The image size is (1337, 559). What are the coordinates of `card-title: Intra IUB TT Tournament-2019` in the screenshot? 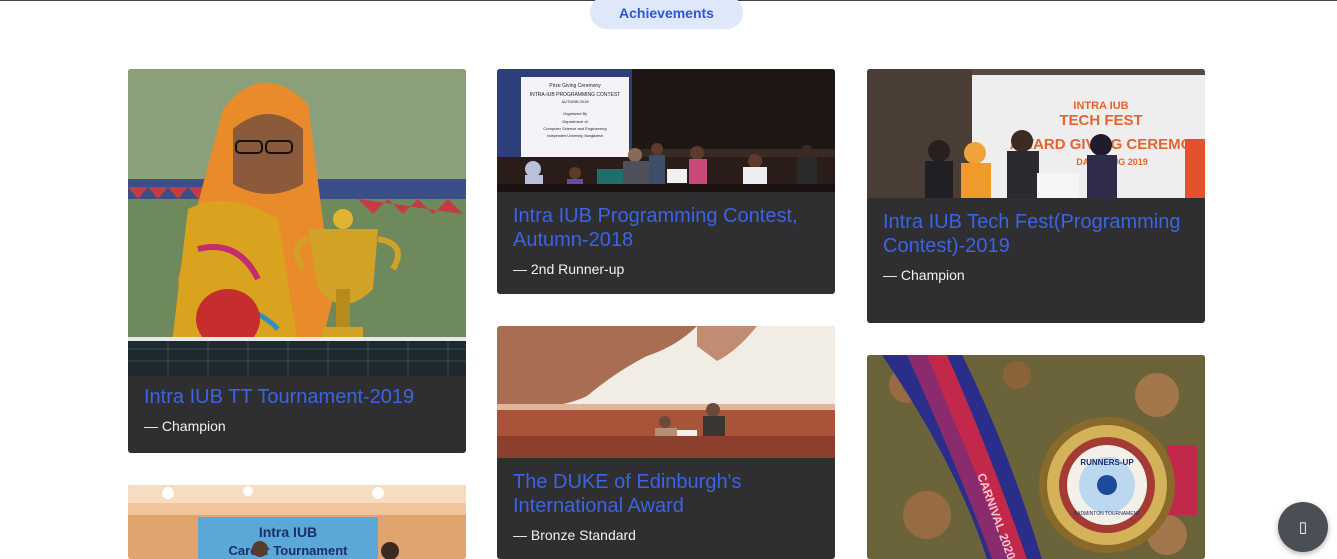 It's located at (297, 397).